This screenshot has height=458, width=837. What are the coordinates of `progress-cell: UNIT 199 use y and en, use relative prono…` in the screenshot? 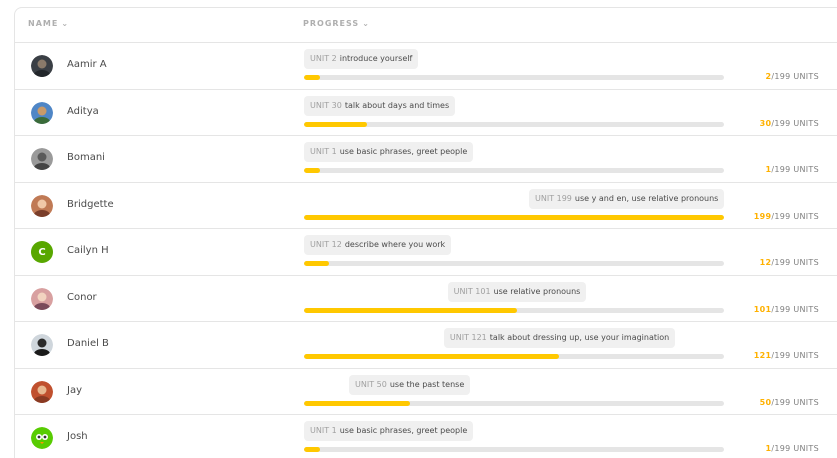 It's located at (514, 206).